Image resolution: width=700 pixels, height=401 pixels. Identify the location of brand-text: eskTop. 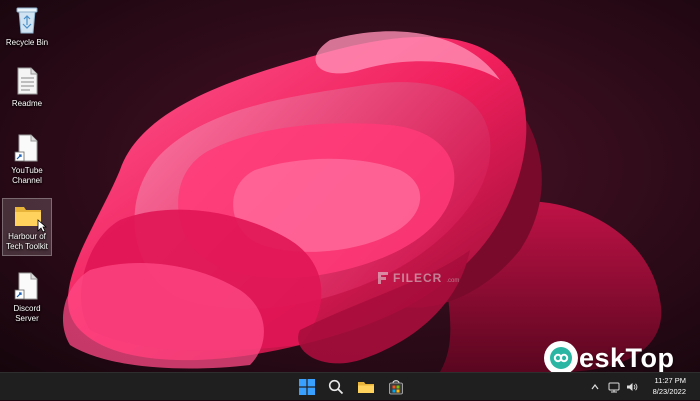
(627, 357).